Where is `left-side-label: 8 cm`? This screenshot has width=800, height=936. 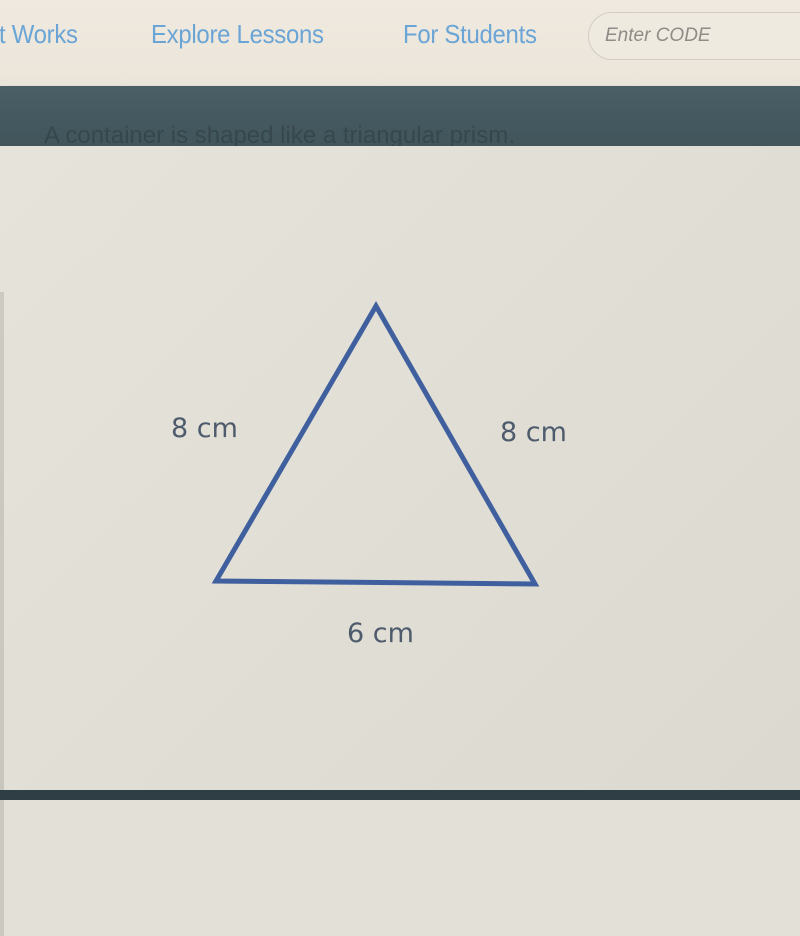
left-side-label: 8 cm is located at coordinates (204, 428).